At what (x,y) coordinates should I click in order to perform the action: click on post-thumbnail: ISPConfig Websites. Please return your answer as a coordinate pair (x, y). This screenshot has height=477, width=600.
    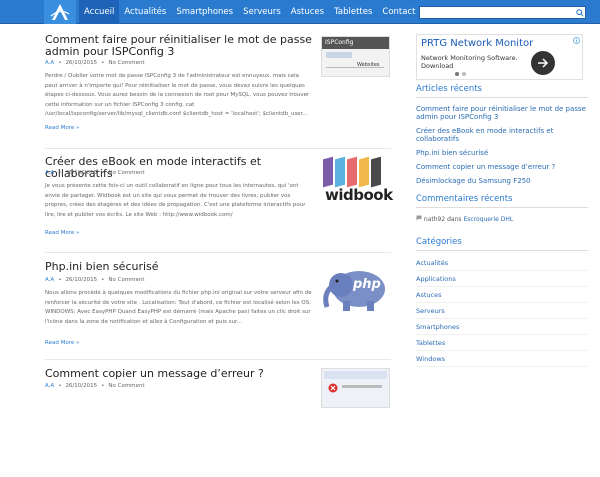
    Looking at the image, I should click on (355, 56).